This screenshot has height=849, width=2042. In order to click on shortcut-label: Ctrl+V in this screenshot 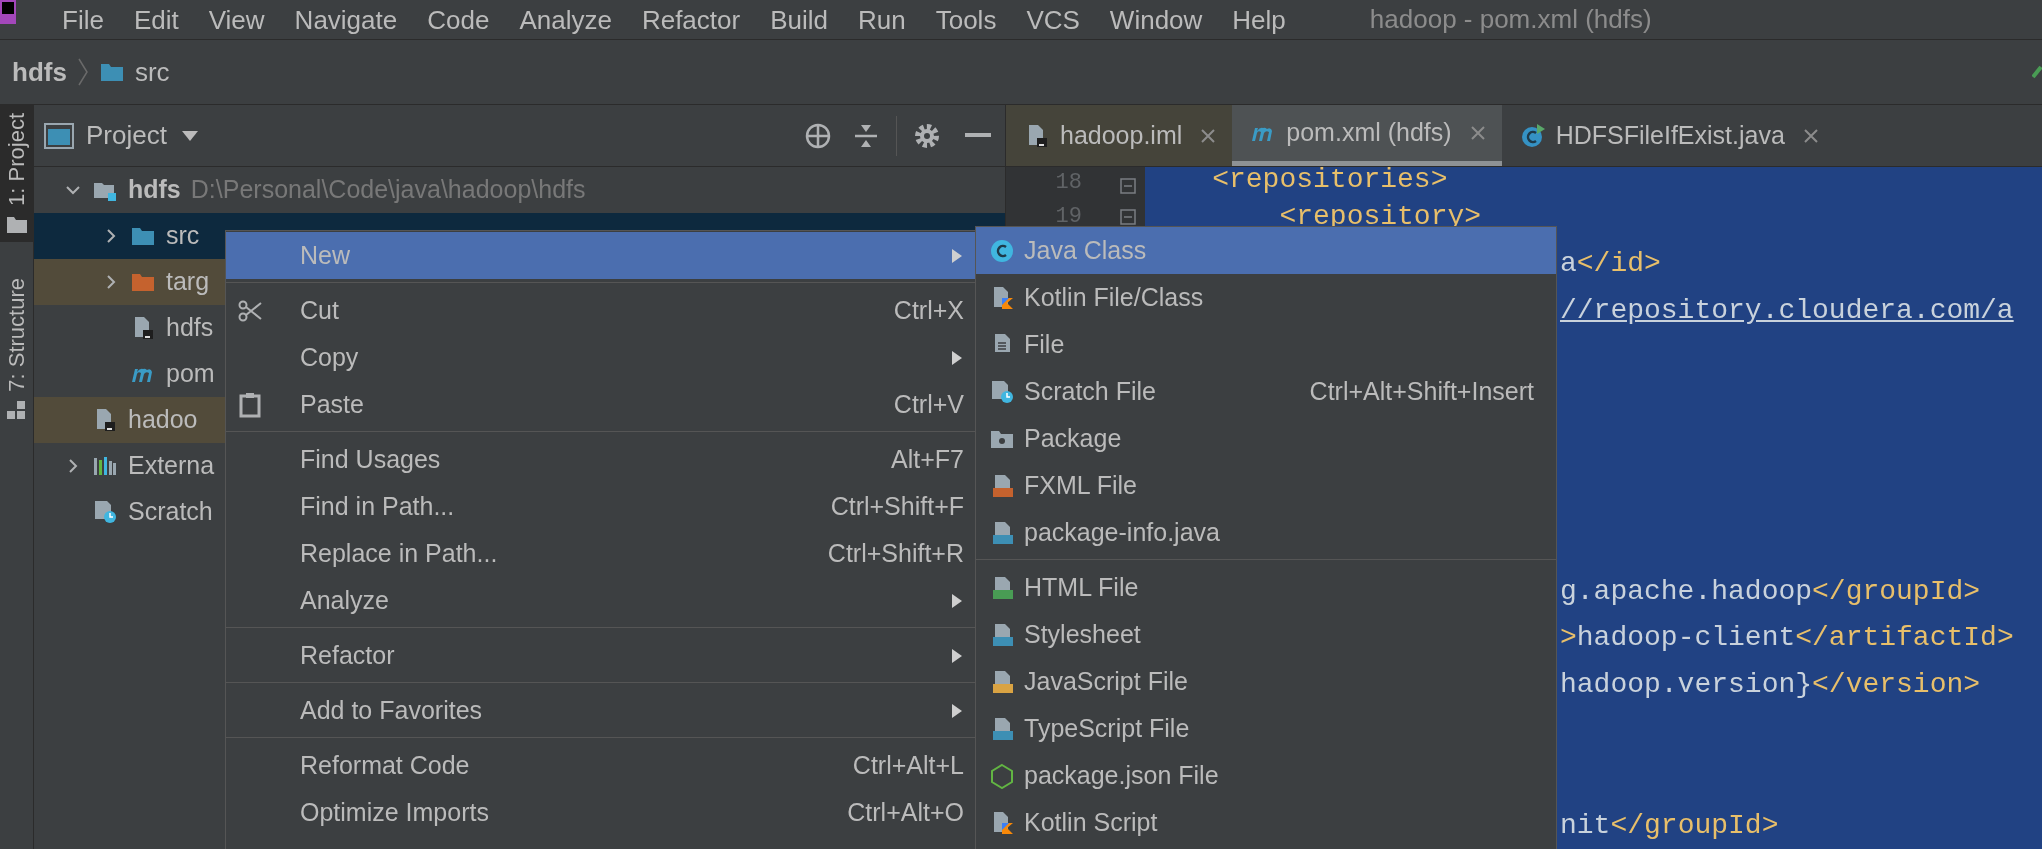, I will do `click(928, 404)`.